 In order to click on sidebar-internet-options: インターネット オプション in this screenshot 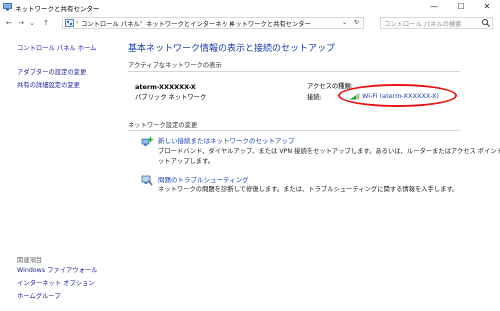, I will do `click(56, 282)`.